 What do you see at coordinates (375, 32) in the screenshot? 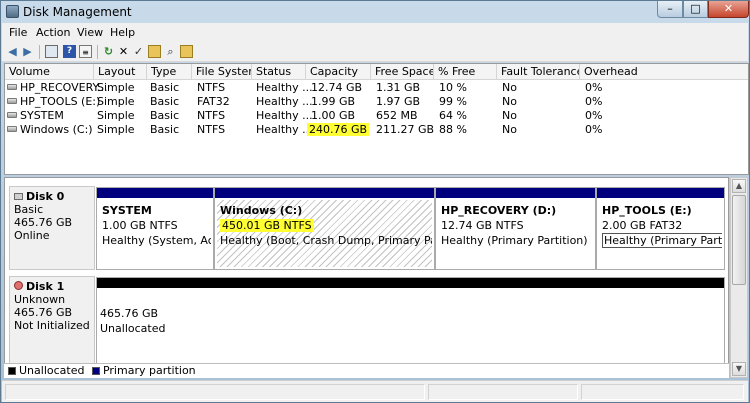
I see `menu-bar: File Action View Help` at bounding box center [375, 32].